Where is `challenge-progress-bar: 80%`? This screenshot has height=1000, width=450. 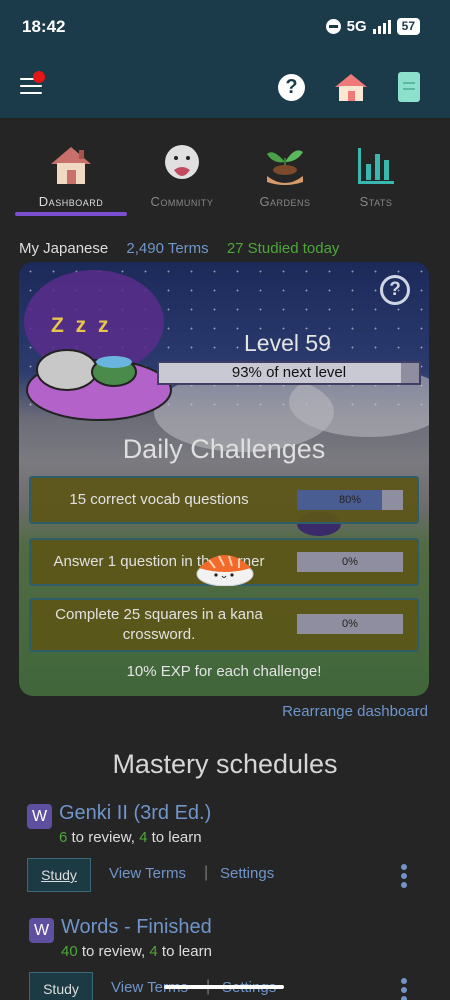
challenge-progress-bar: 80% is located at coordinates (350, 500).